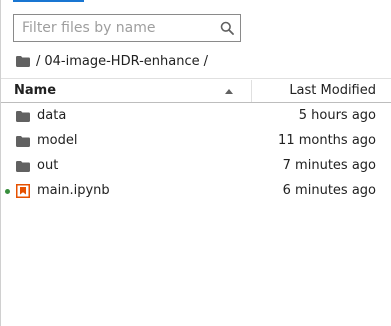 This screenshot has width=391, height=326. Describe the element at coordinates (196, 166) in the screenshot. I see `file-row-out: out 7 minutes ago` at that location.